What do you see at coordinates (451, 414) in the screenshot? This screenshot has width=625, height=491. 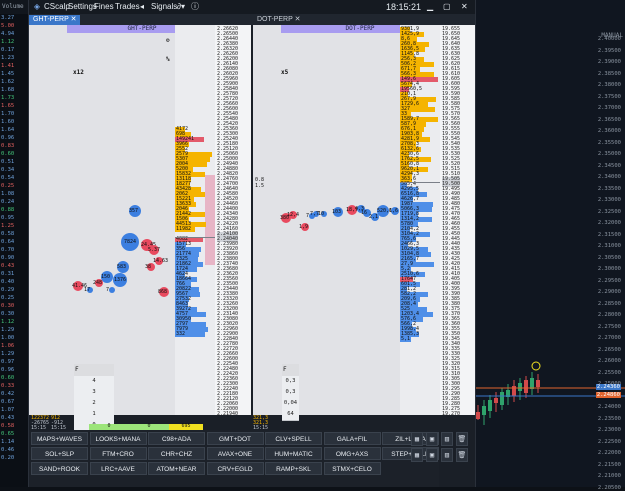 I see `price-level: 19.270` at bounding box center [451, 414].